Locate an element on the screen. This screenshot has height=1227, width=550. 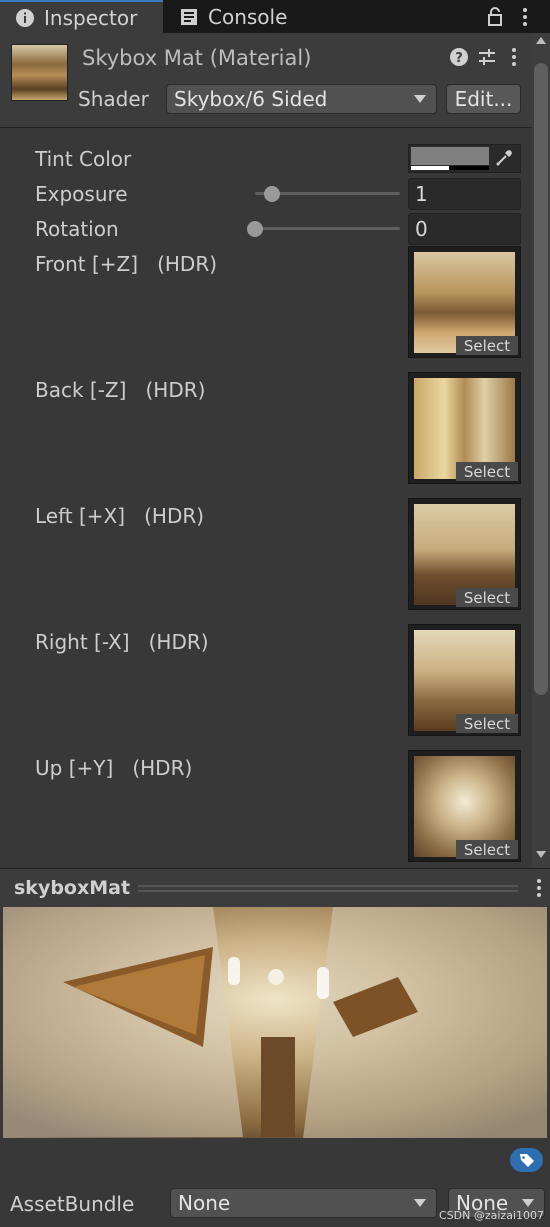
assetbundle-dropdown: None is located at coordinates (303, 1203).